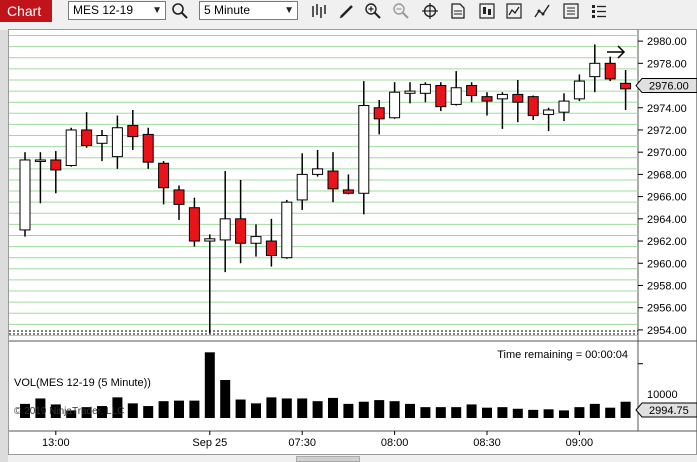 The height and width of the screenshot is (462, 697). Describe the element at coordinates (667, 153) in the screenshot. I see `price-tick-label: 2970.00` at that location.